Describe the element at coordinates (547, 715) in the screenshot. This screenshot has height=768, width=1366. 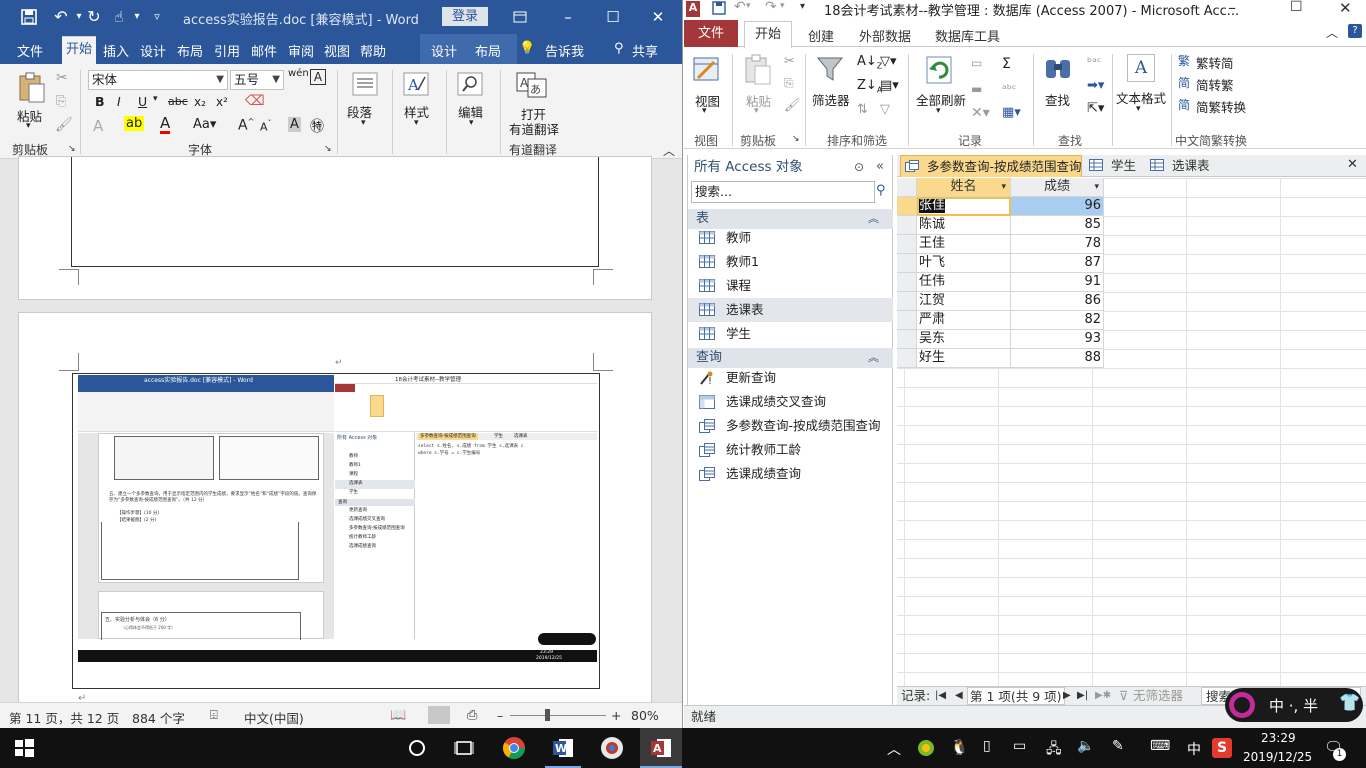
I see `zoom-thumb` at that location.